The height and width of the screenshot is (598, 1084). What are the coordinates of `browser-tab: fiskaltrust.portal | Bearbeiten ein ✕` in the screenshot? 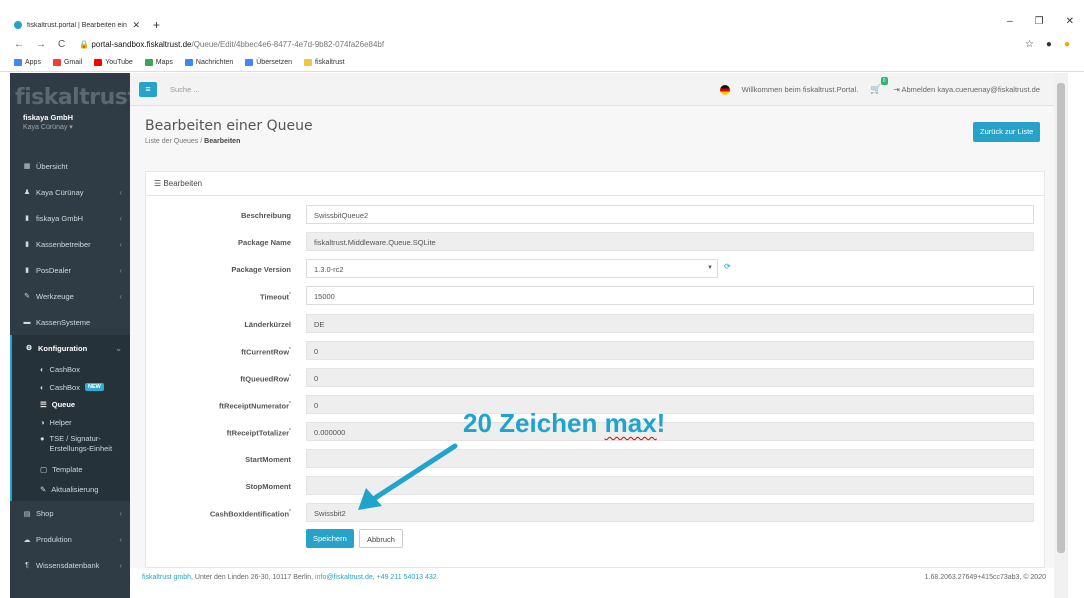 It's located at (77, 25).